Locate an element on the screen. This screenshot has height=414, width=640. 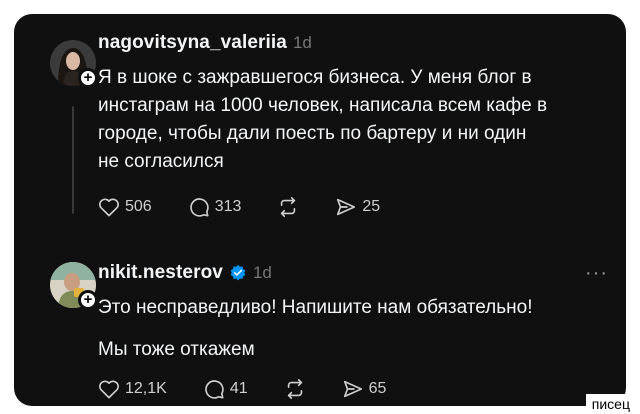
like-button: 12,1K is located at coordinates (132, 389).